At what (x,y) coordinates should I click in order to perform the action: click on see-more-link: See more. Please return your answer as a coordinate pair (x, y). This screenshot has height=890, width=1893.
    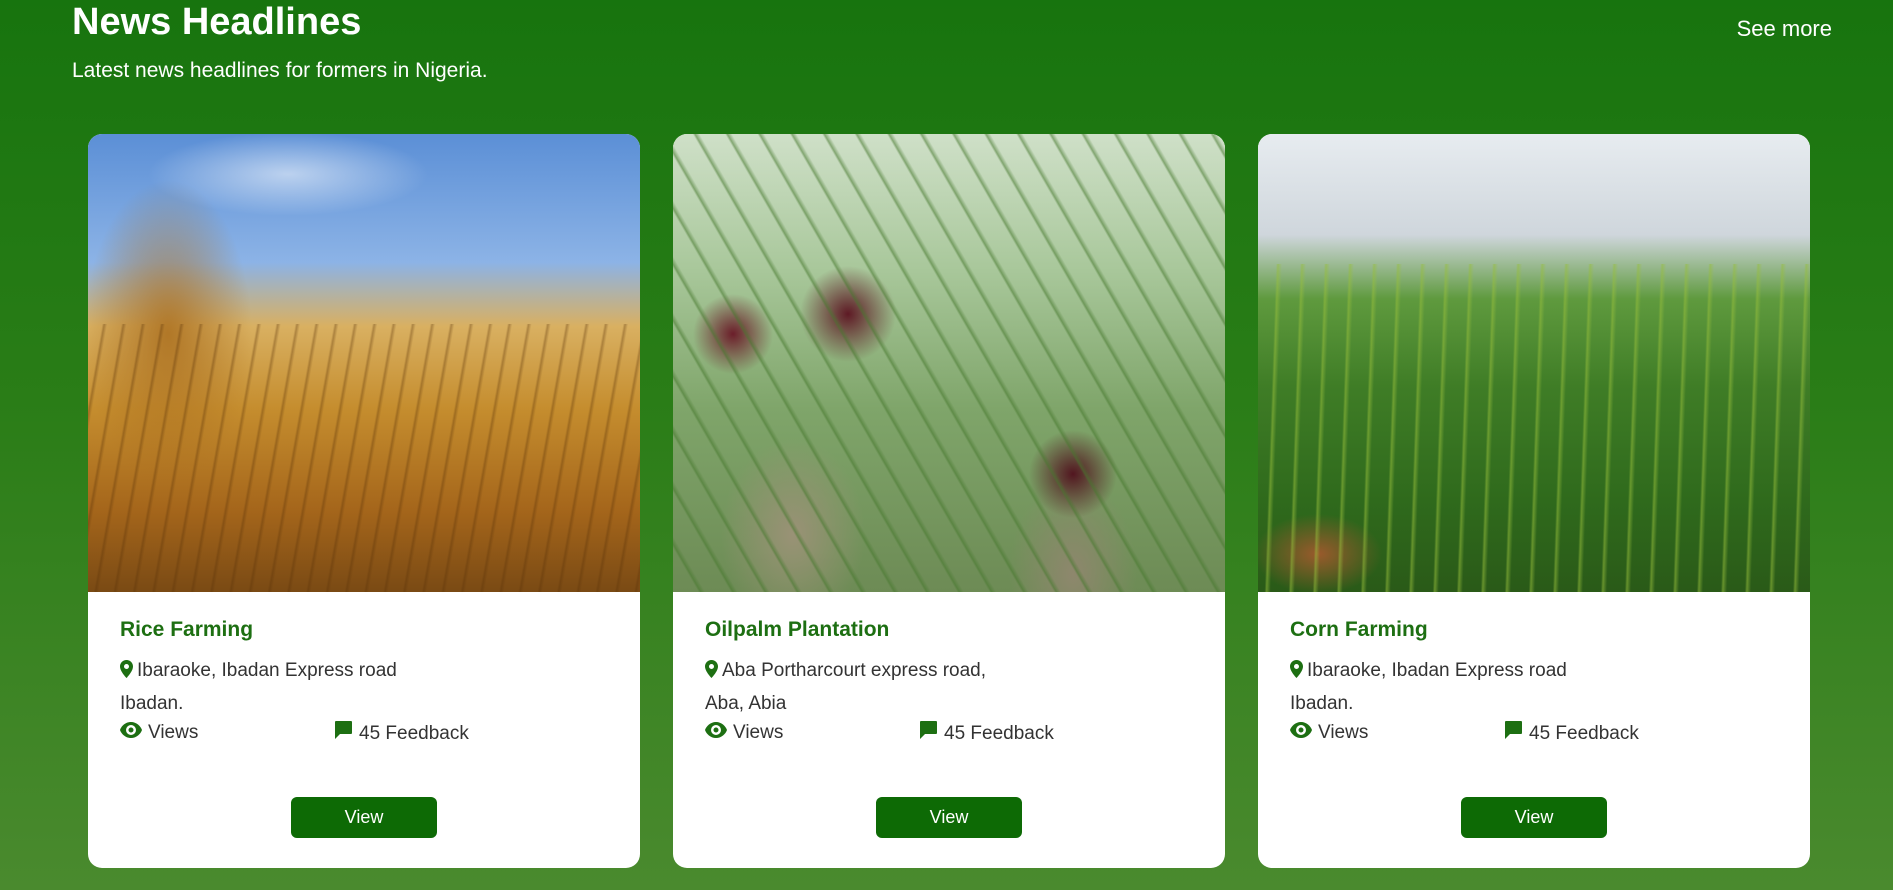
    Looking at the image, I should click on (1784, 29).